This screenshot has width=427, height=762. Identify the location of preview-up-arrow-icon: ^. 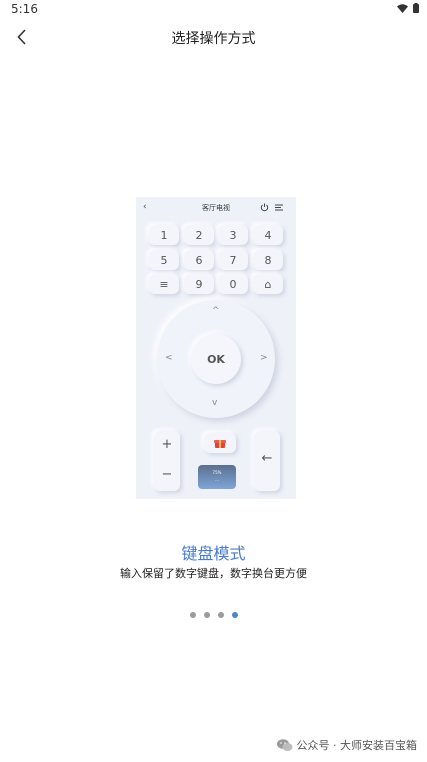
(216, 311).